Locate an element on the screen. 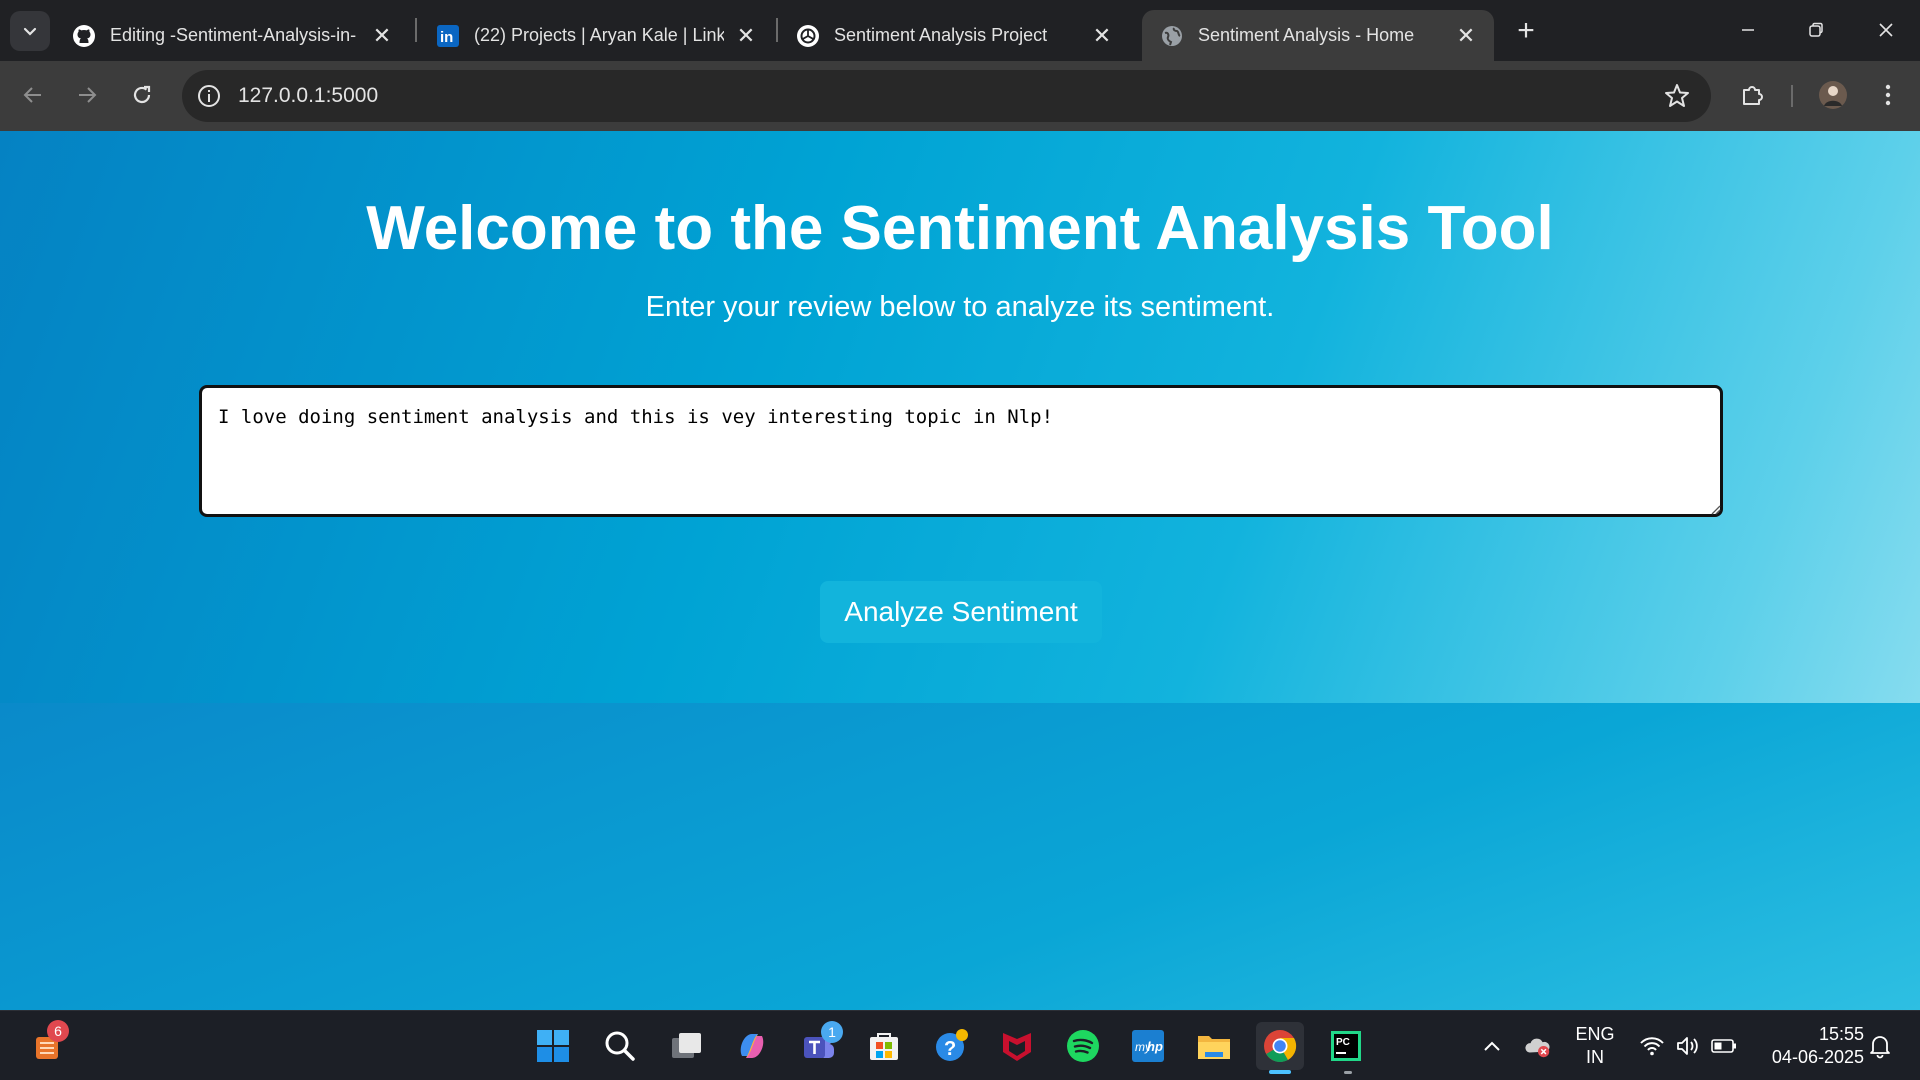 Image resolution: width=1920 pixels, height=1080 pixels. tab-title: Sentiment Analysis - Home is located at coordinates (1306, 35).